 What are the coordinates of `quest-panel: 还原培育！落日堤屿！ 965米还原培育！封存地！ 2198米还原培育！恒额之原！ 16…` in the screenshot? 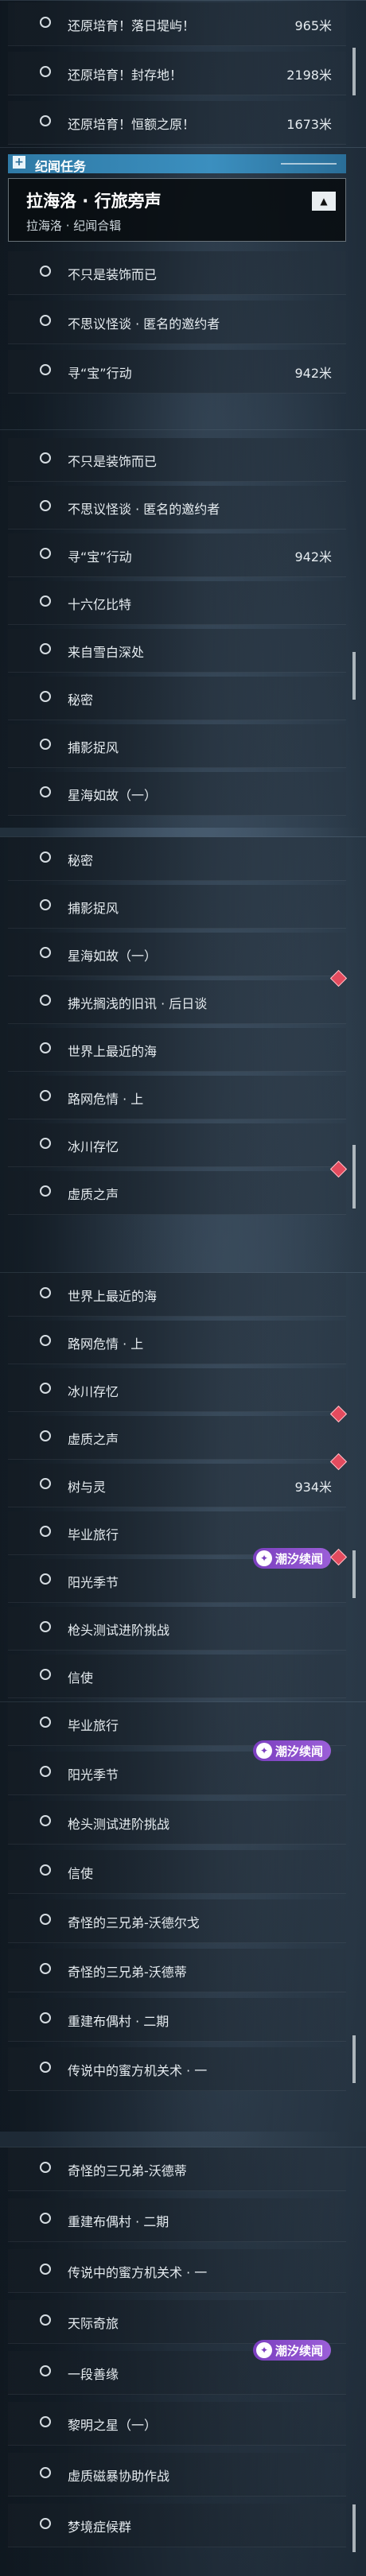 It's located at (183, 74).